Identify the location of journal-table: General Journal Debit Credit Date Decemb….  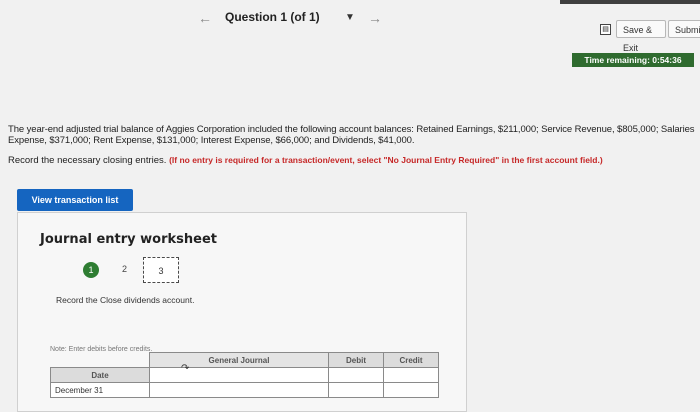
(244, 375).